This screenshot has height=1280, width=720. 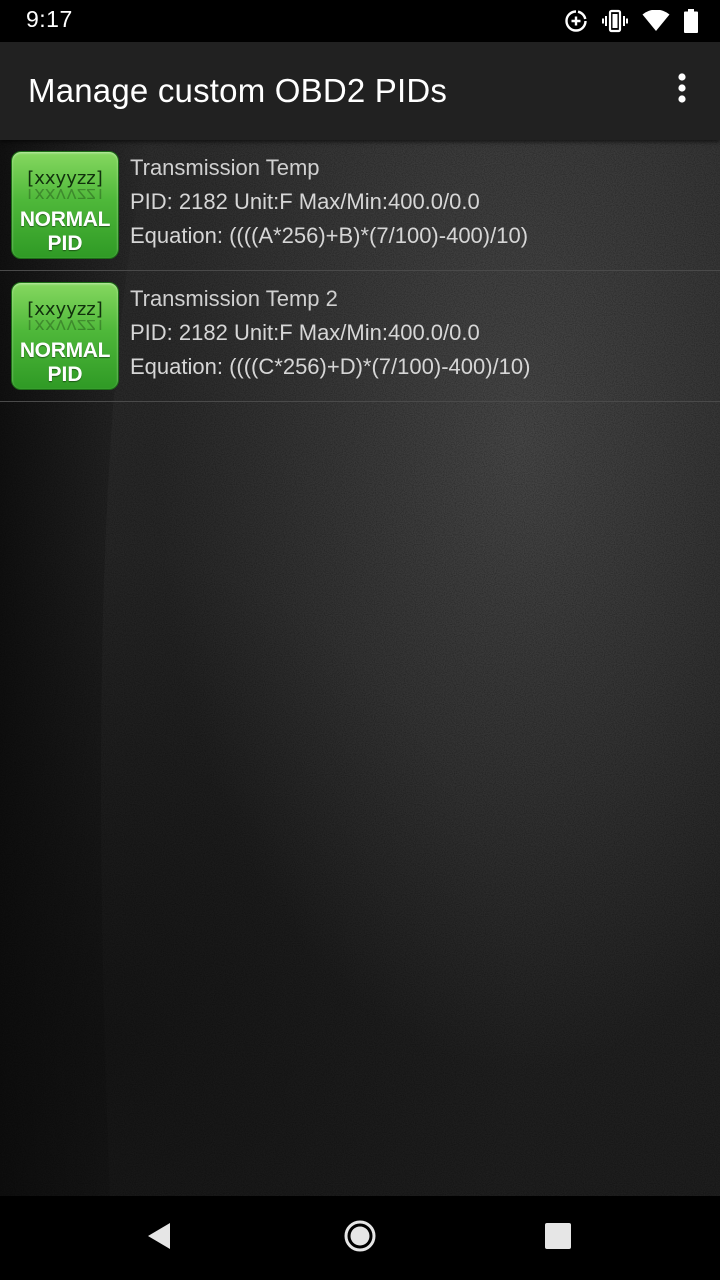 I want to click on pid-equation: Equation: ((((C*256)+D)*(7/100)-400)/10), so click(x=330, y=366).